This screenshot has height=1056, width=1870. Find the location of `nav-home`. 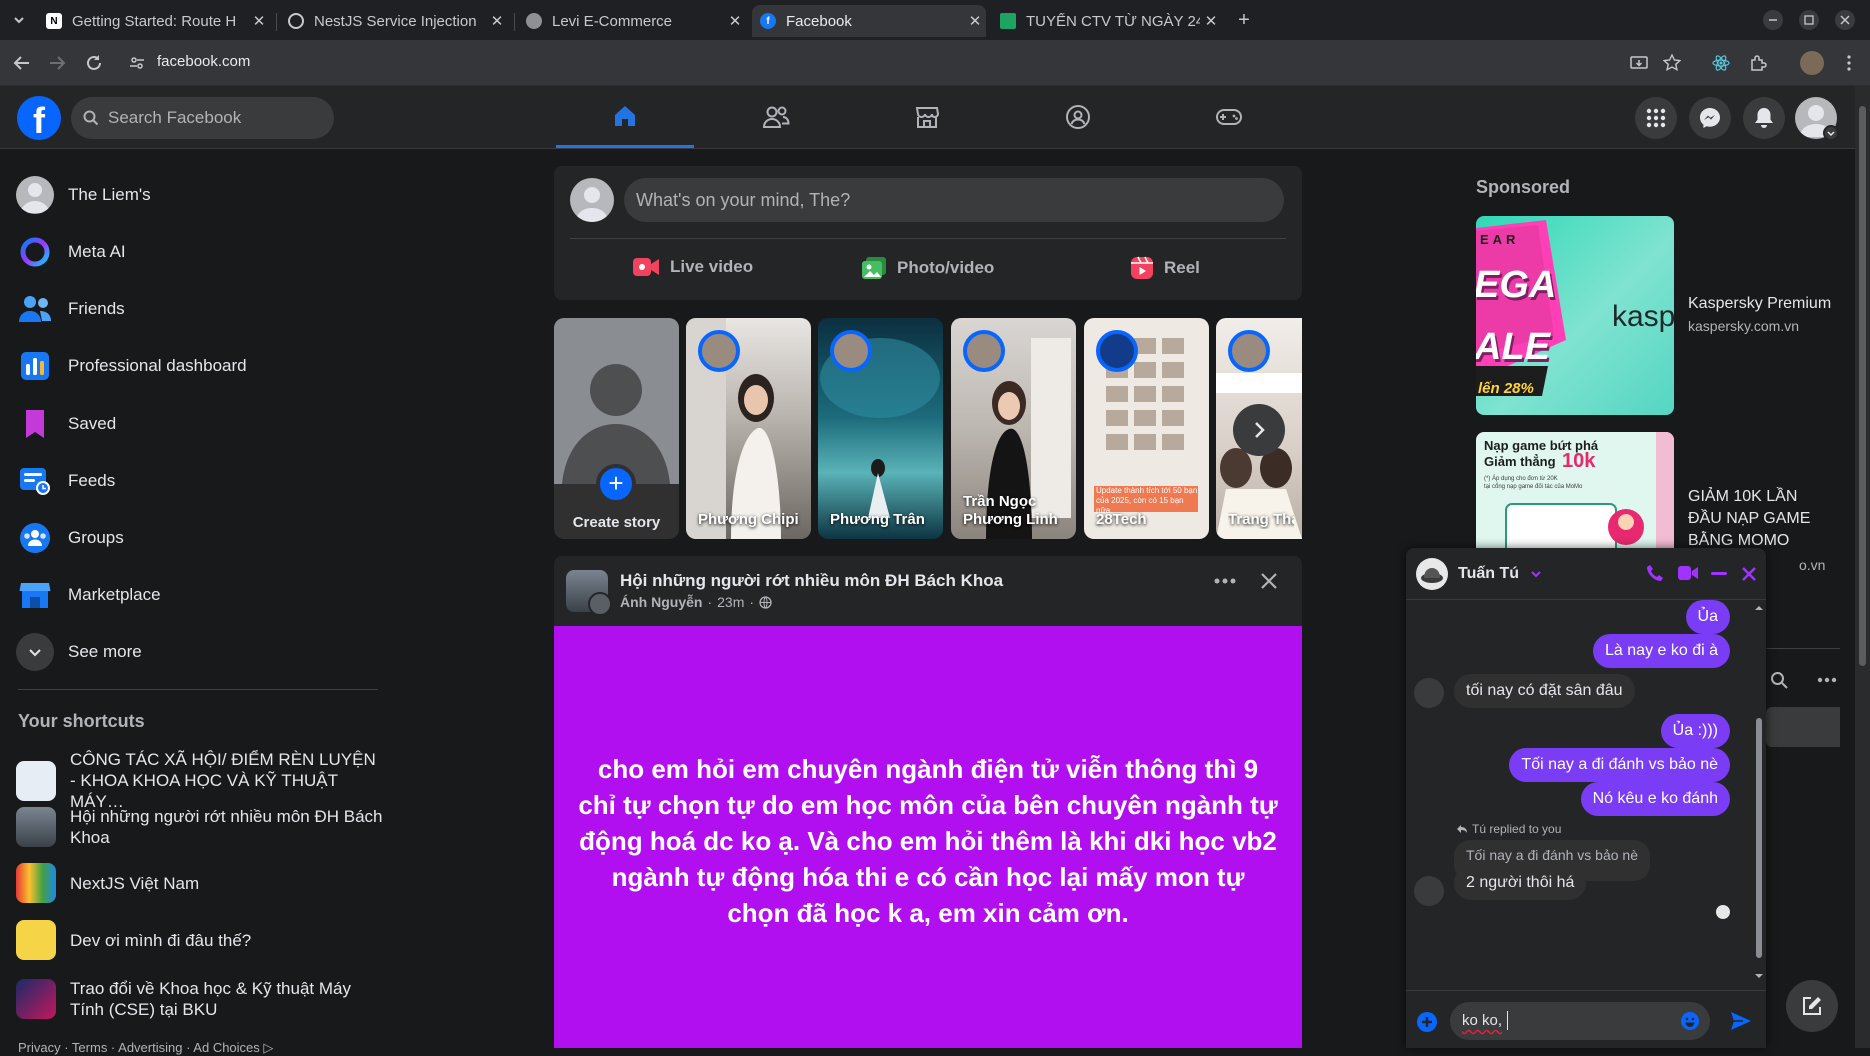

nav-home is located at coordinates (625, 117).